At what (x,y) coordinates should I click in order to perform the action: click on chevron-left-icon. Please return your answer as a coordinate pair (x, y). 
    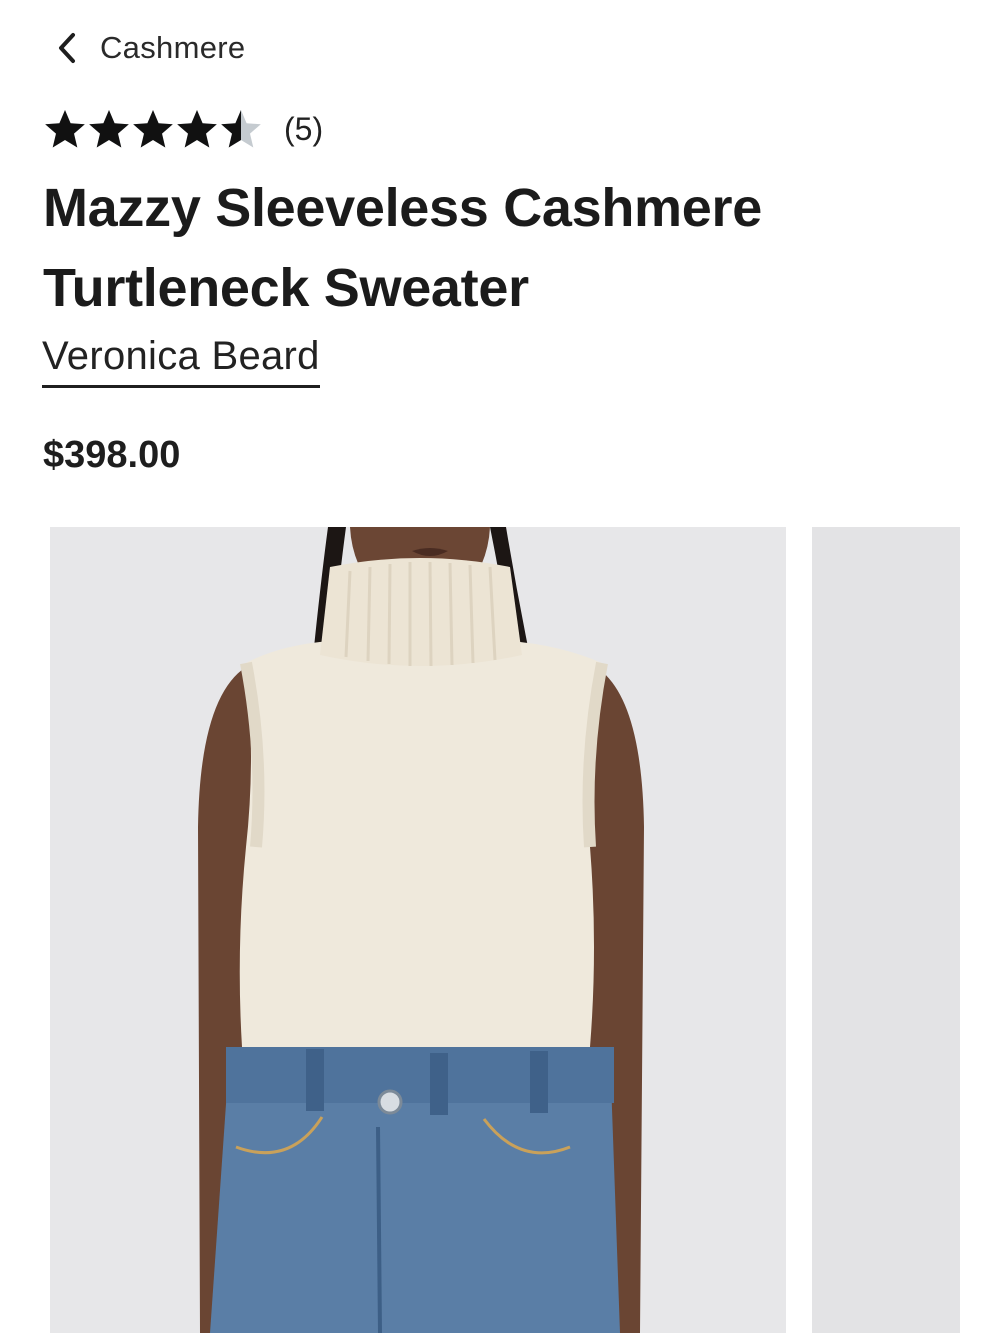
    Looking at the image, I should click on (67, 48).